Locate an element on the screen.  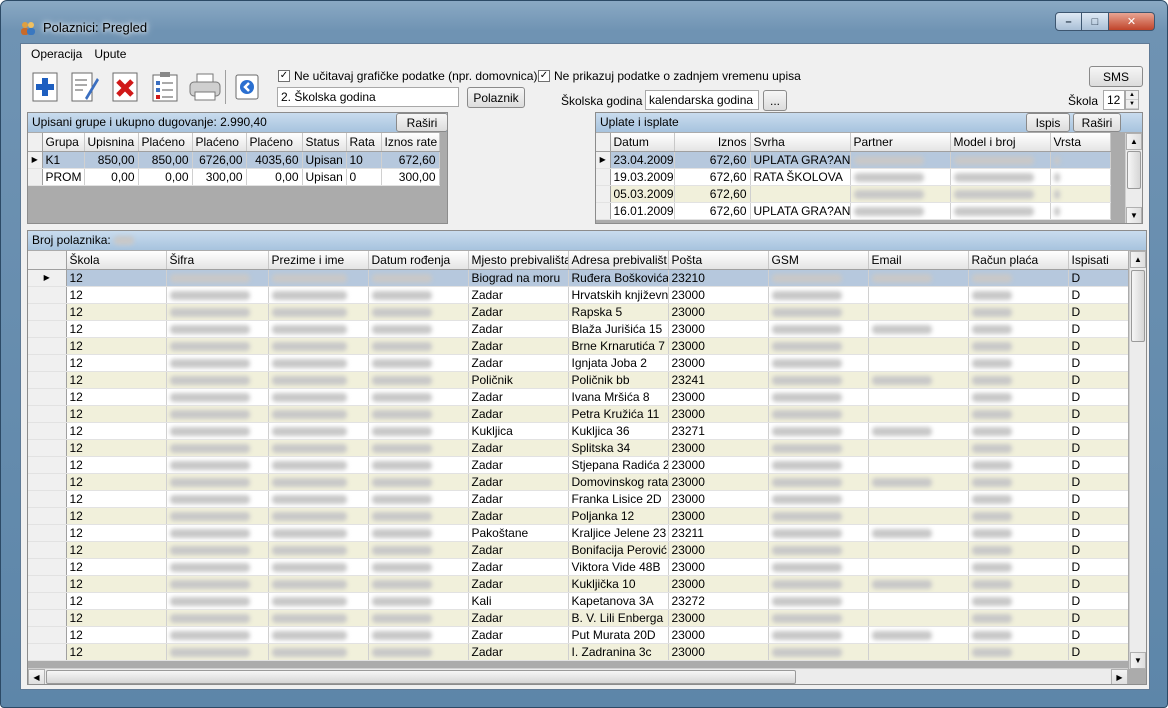
table-cell: B. V. Lili Enberga is located at coordinates (618, 618).